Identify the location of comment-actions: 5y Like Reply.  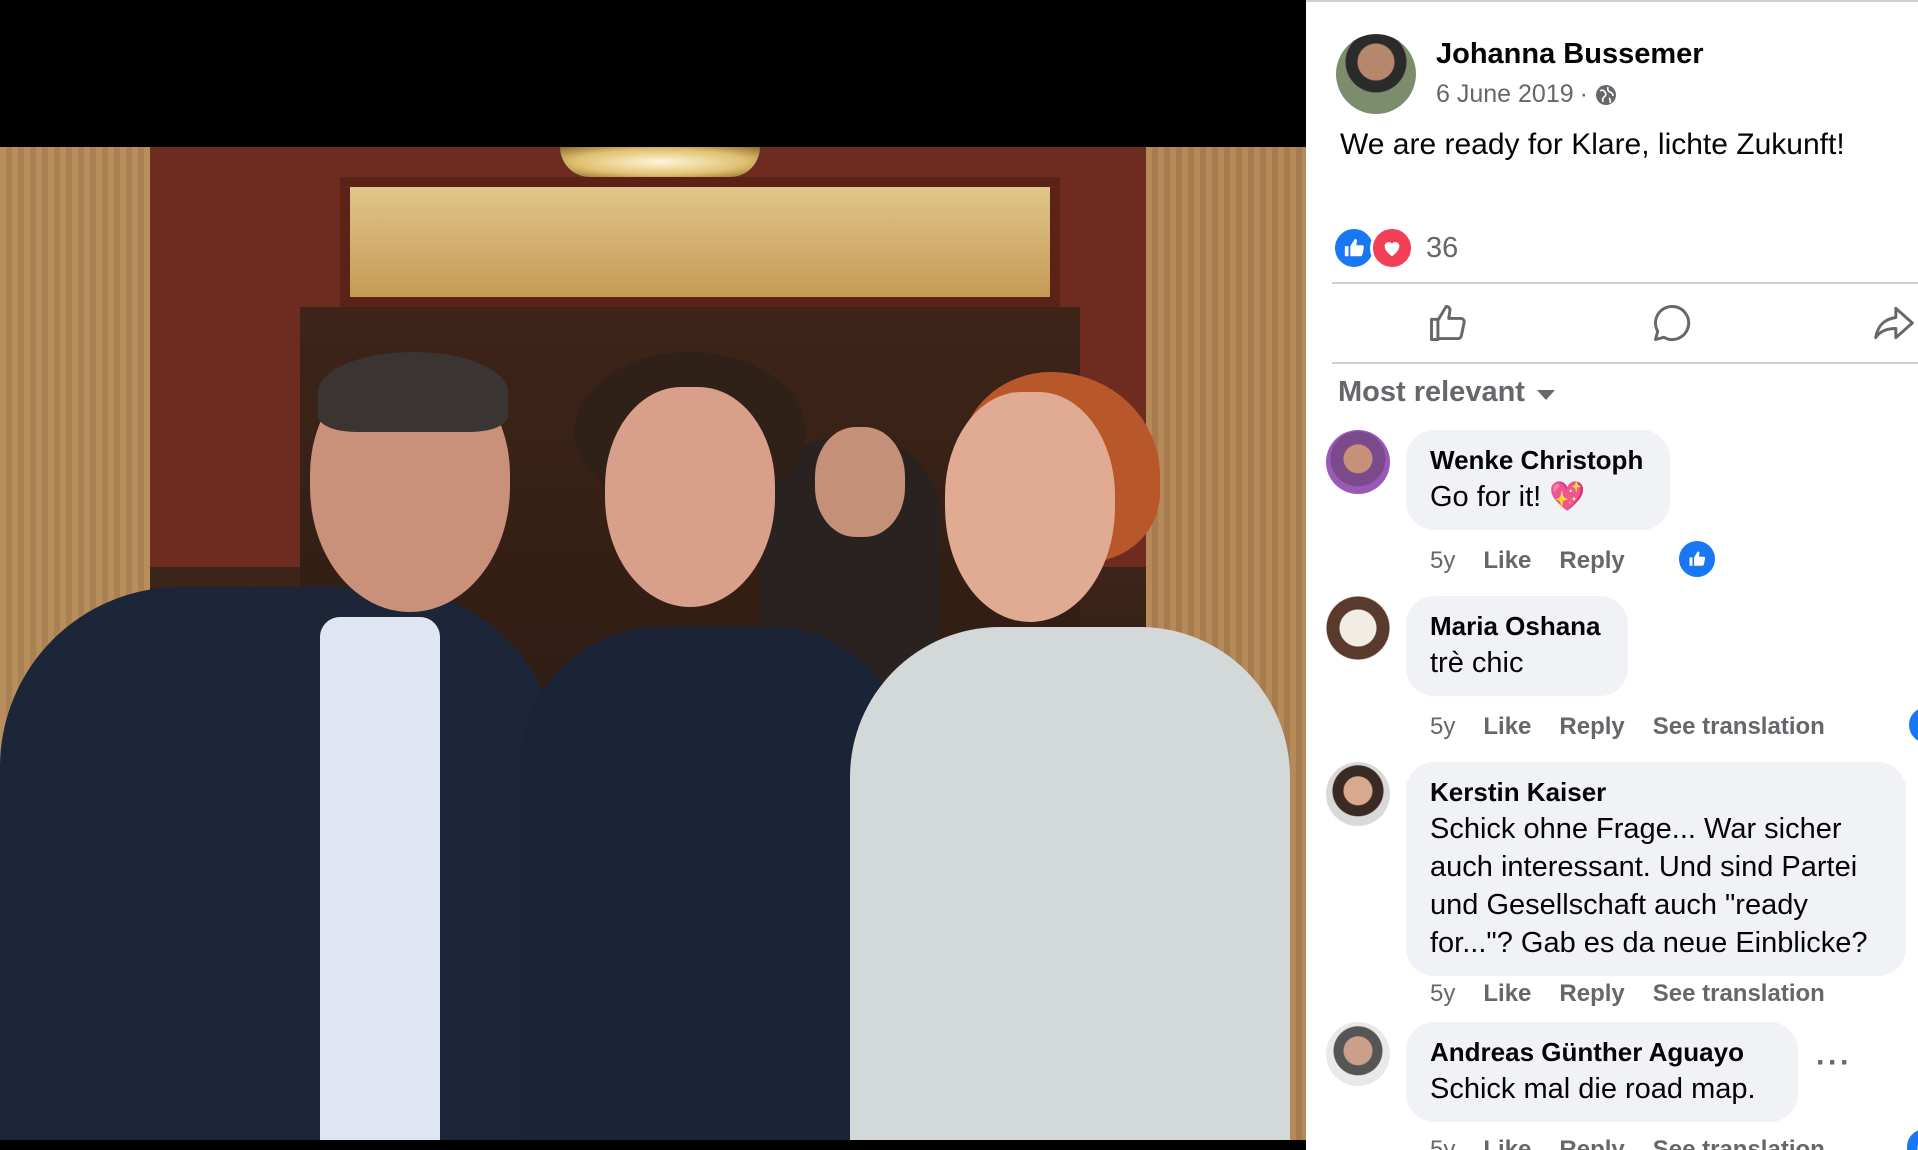
(1527, 561).